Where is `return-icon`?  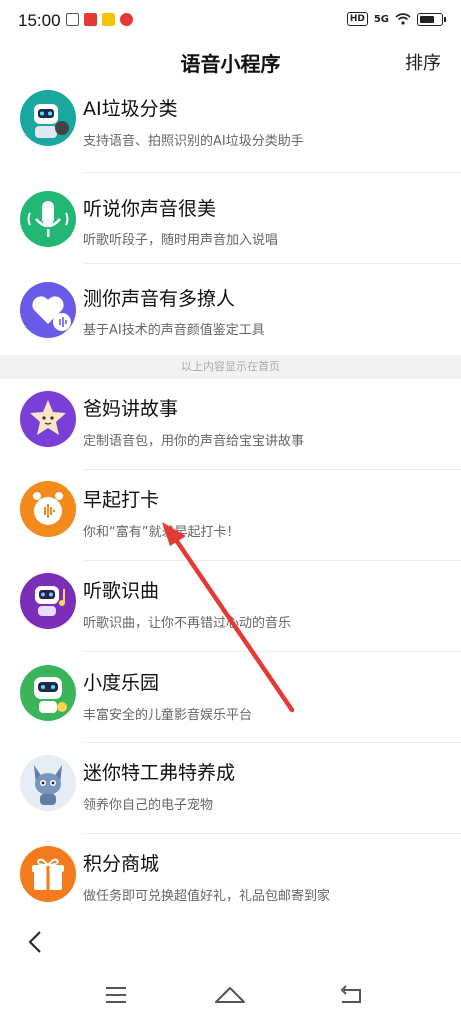
return-icon is located at coordinates (352, 995).